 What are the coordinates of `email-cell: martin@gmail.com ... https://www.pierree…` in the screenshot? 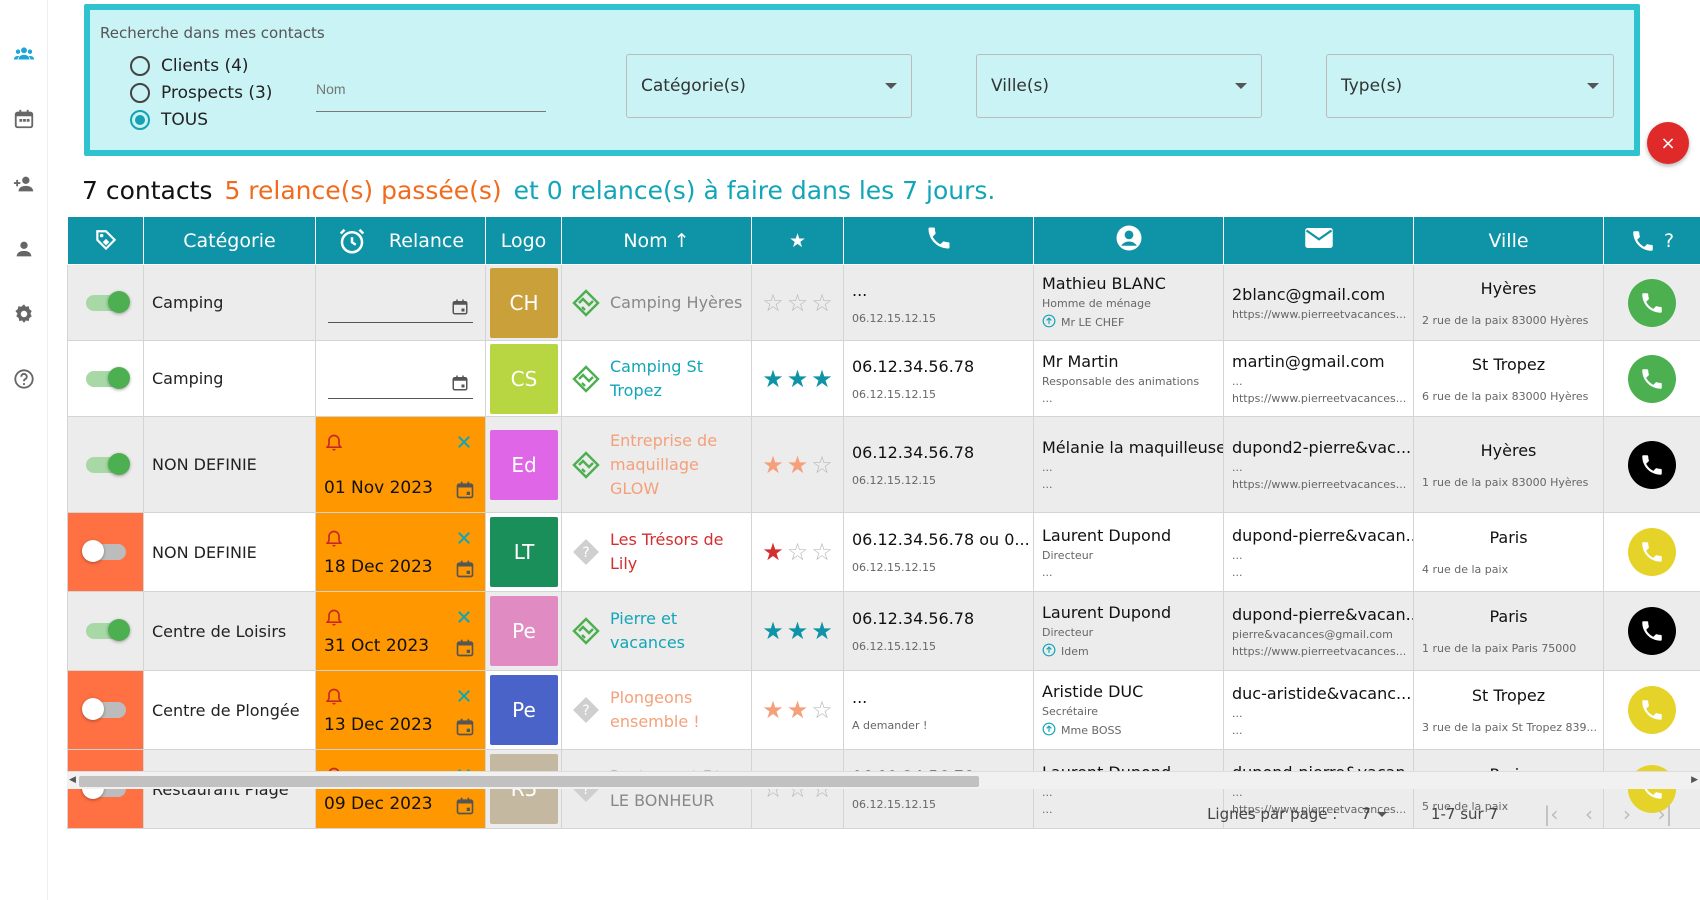 It's located at (1318, 378).